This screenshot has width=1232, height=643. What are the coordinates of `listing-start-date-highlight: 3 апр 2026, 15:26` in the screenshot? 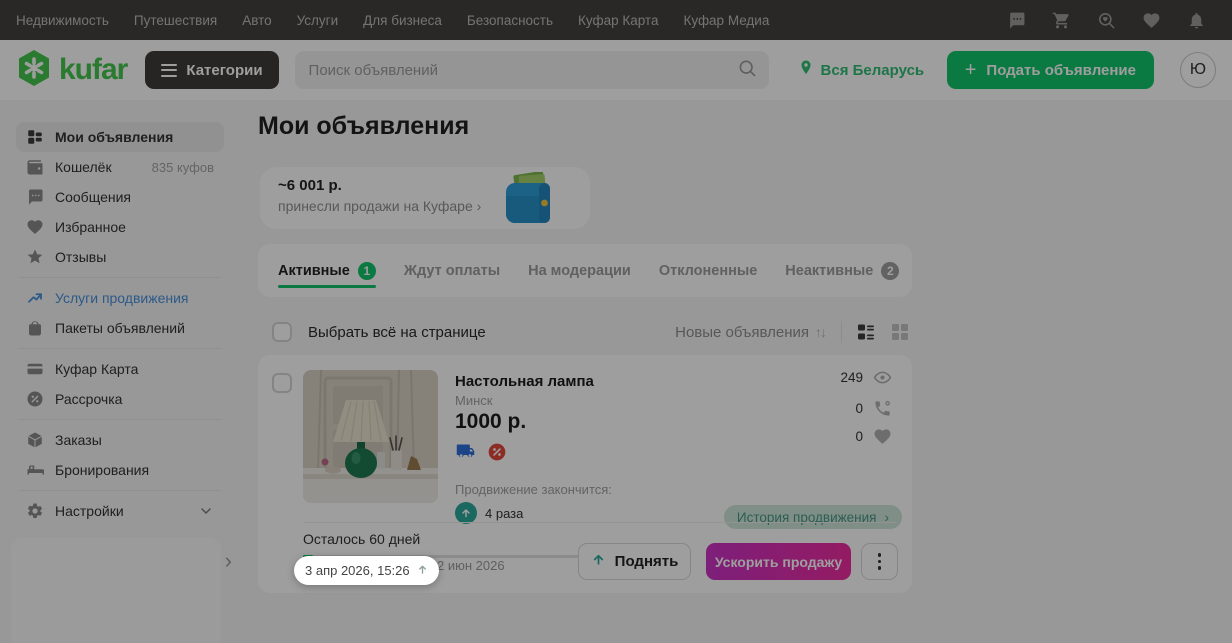 It's located at (366, 570).